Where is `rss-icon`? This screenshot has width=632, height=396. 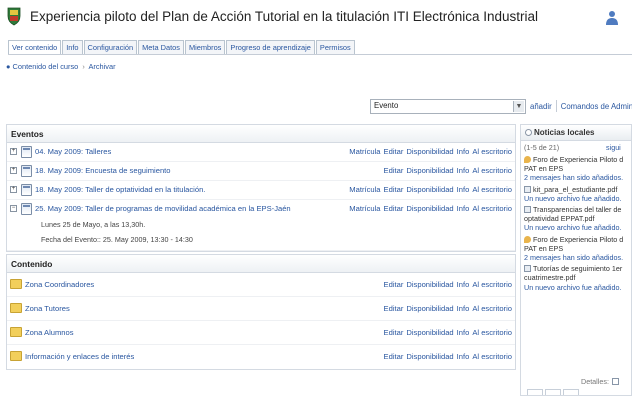
rss-icon is located at coordinates (615, 381).